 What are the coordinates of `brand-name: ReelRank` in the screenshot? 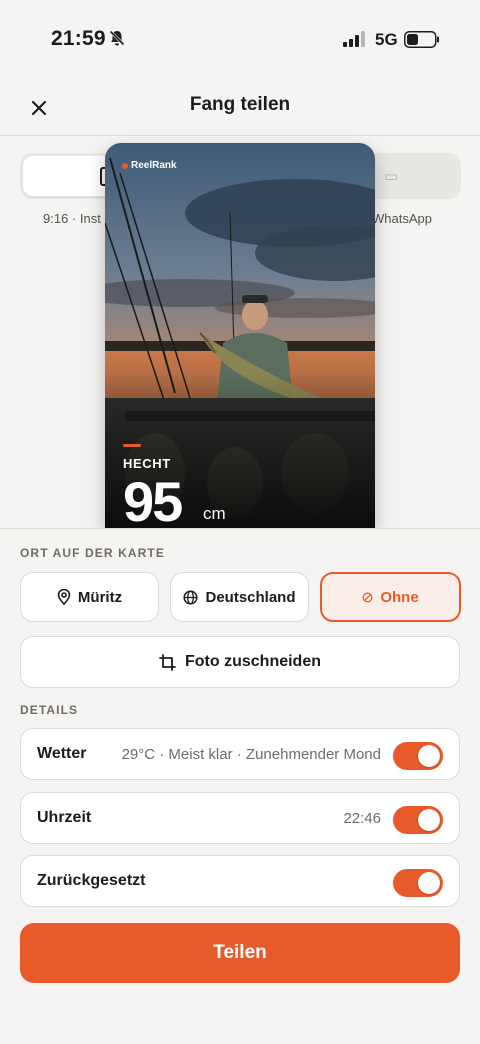 It's located at (154, 165).